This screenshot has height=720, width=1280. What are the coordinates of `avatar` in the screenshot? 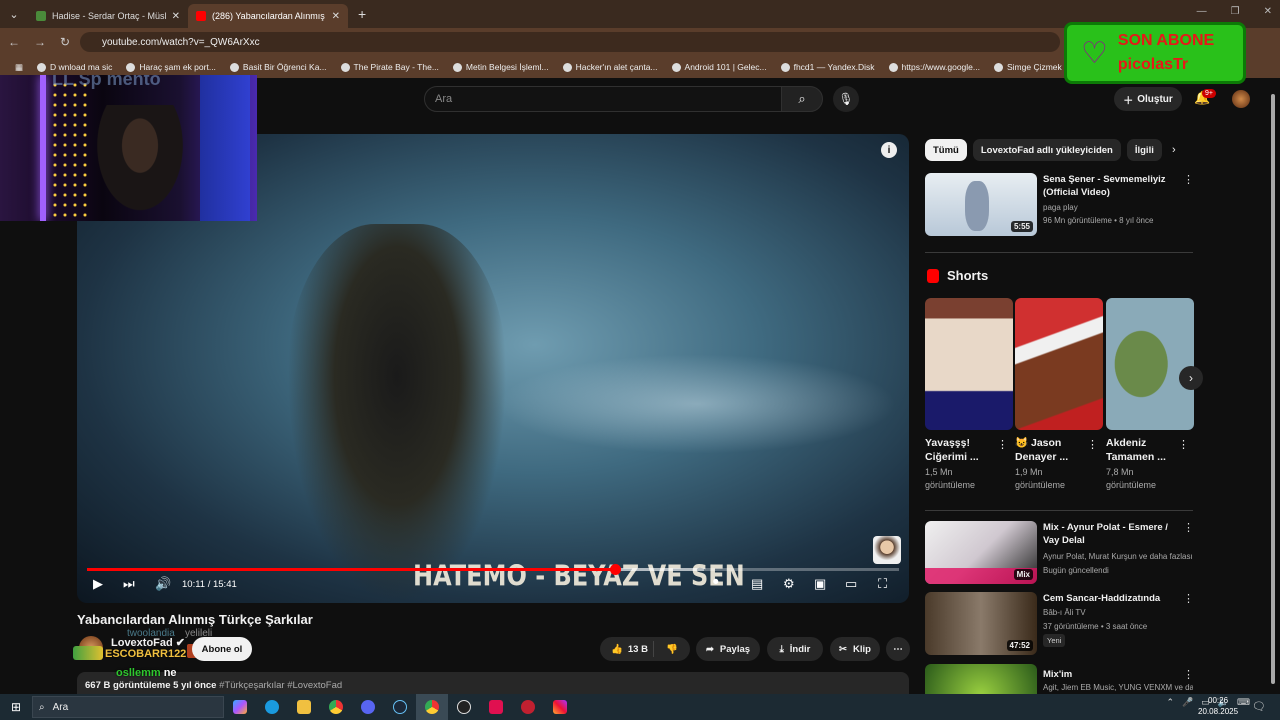 It's located at (1241, 99).